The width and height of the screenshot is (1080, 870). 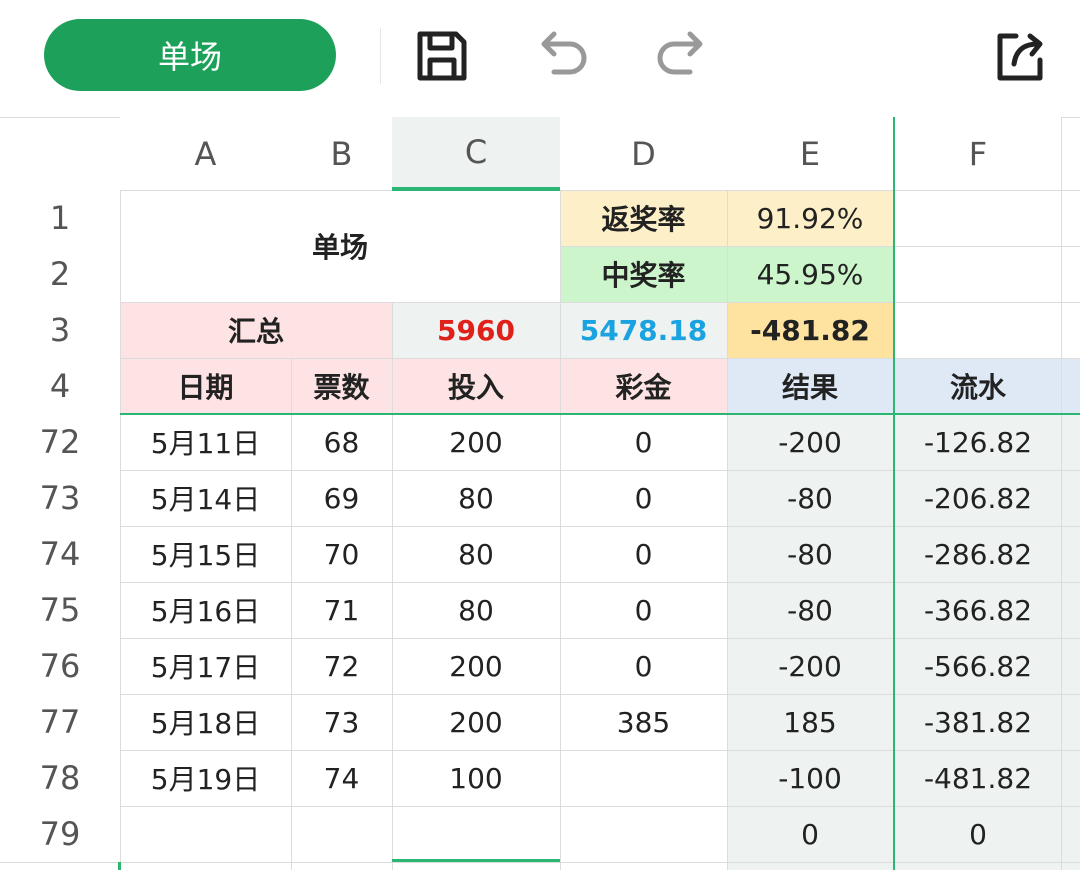 What do you see at coordinates (256, 330) in the screenshot?
I see `total-label: 汇总` at bounding box center [256, 330].